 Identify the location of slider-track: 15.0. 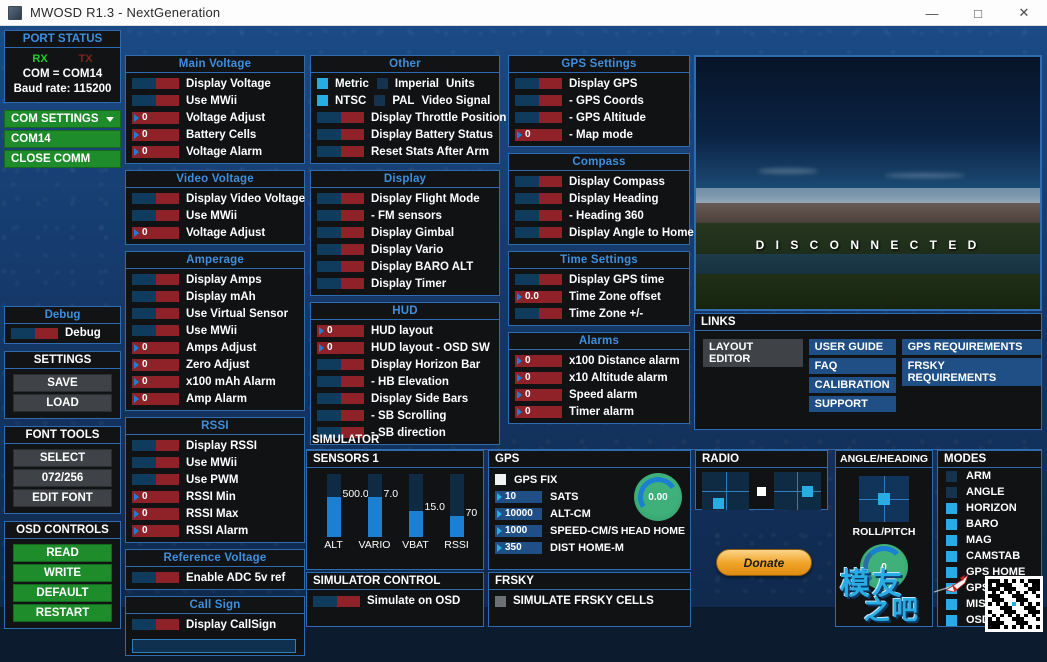
(426, 505).